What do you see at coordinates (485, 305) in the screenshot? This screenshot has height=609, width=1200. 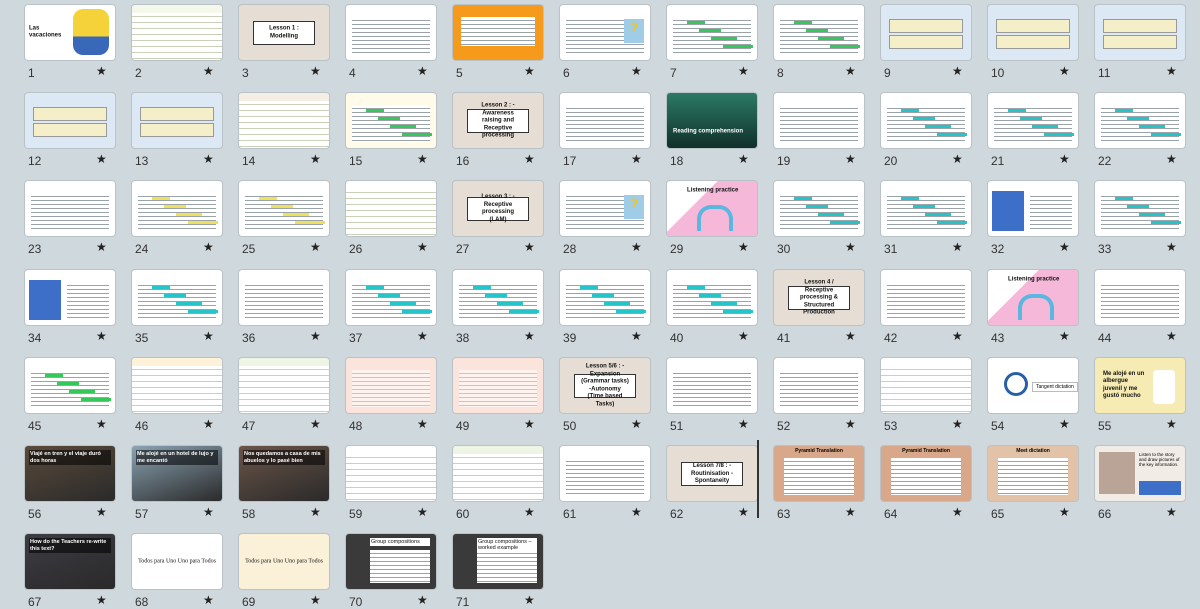 I see `slide-tile: 38 ★` at bounding box center [485, 305].